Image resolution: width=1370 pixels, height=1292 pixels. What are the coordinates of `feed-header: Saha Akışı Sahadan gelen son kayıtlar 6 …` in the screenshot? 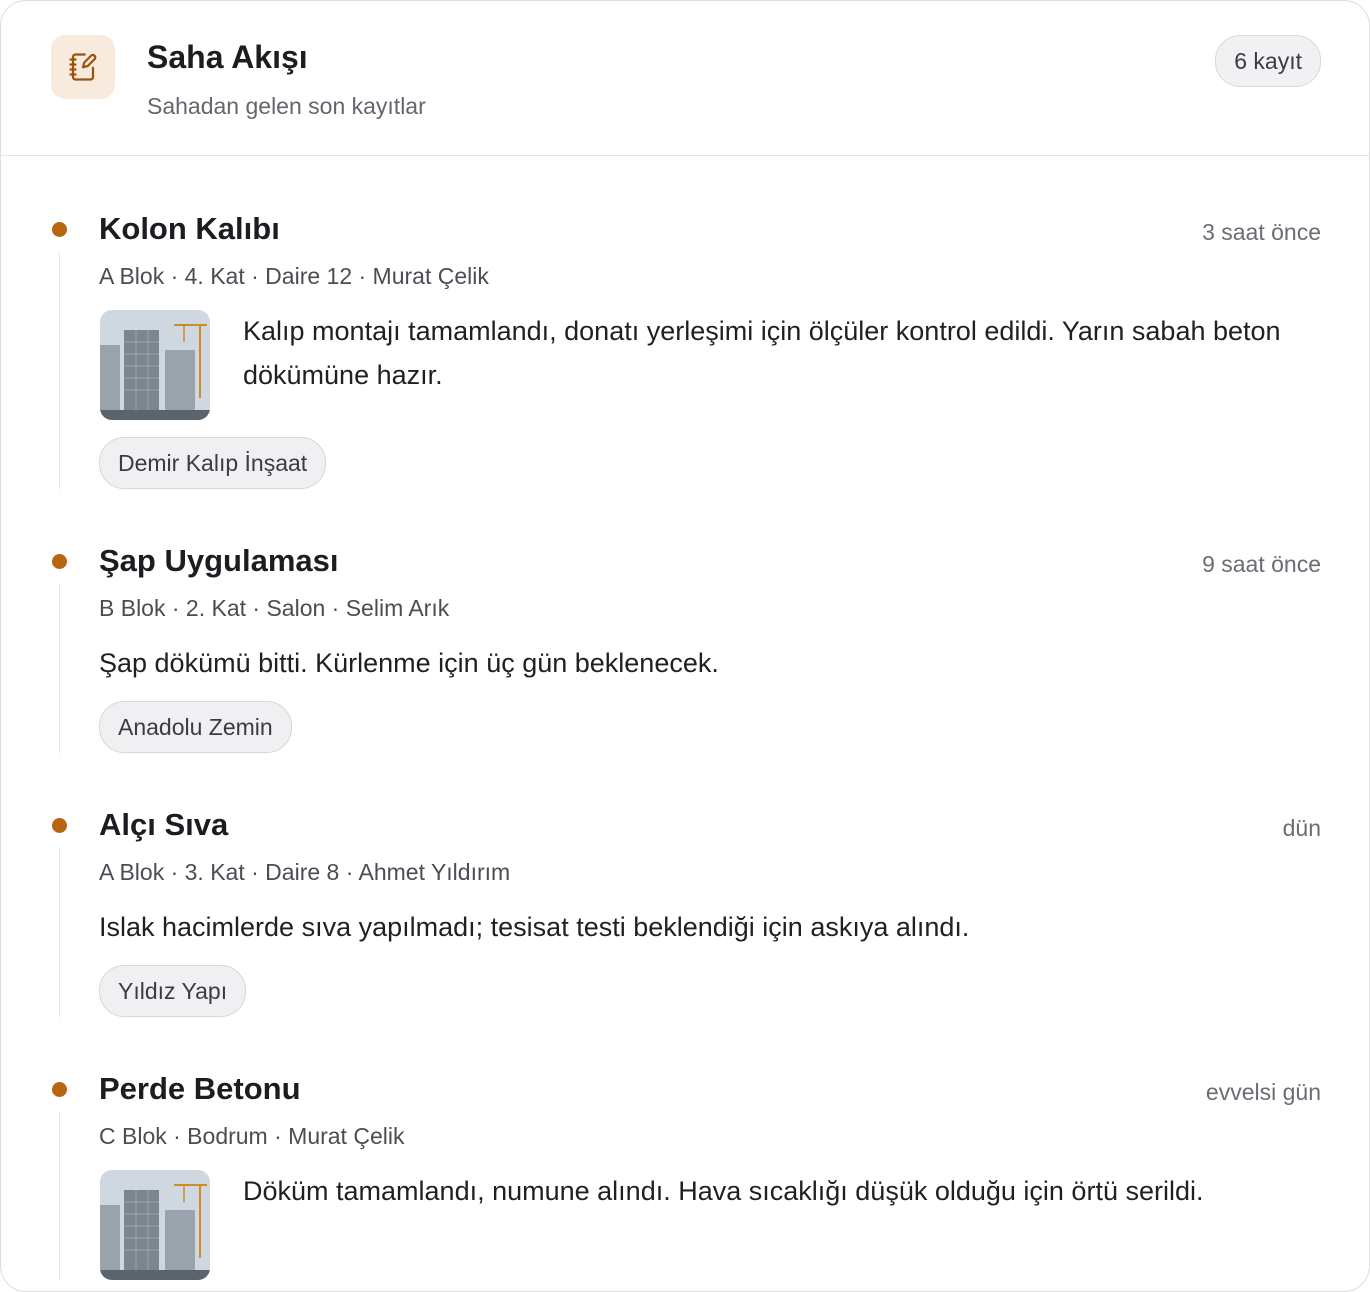 It's located at (685, 78).